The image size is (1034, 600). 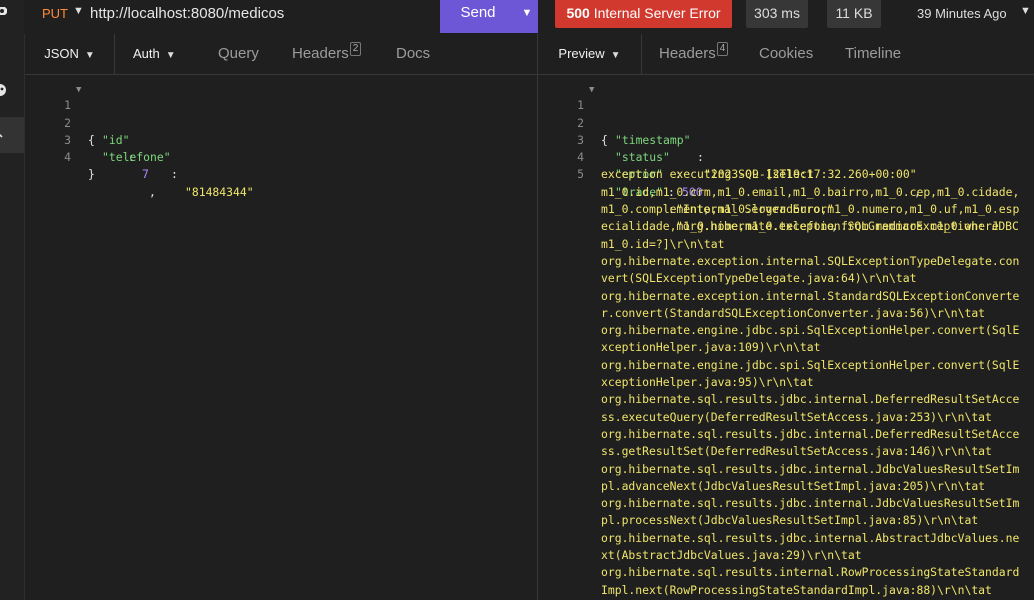 What do you see at coordinates (12, 93) in the screenshot?
I see `cookie-icon` at bounding box center [12, 93].